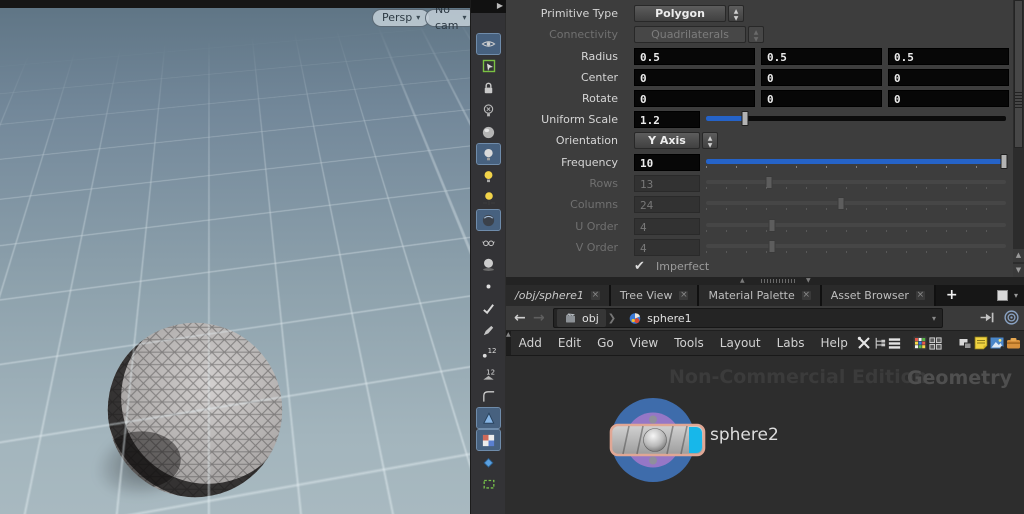 This screenshot has height=514, width=1024. I want to click on pane-layout-icon, so click(1002, 295).